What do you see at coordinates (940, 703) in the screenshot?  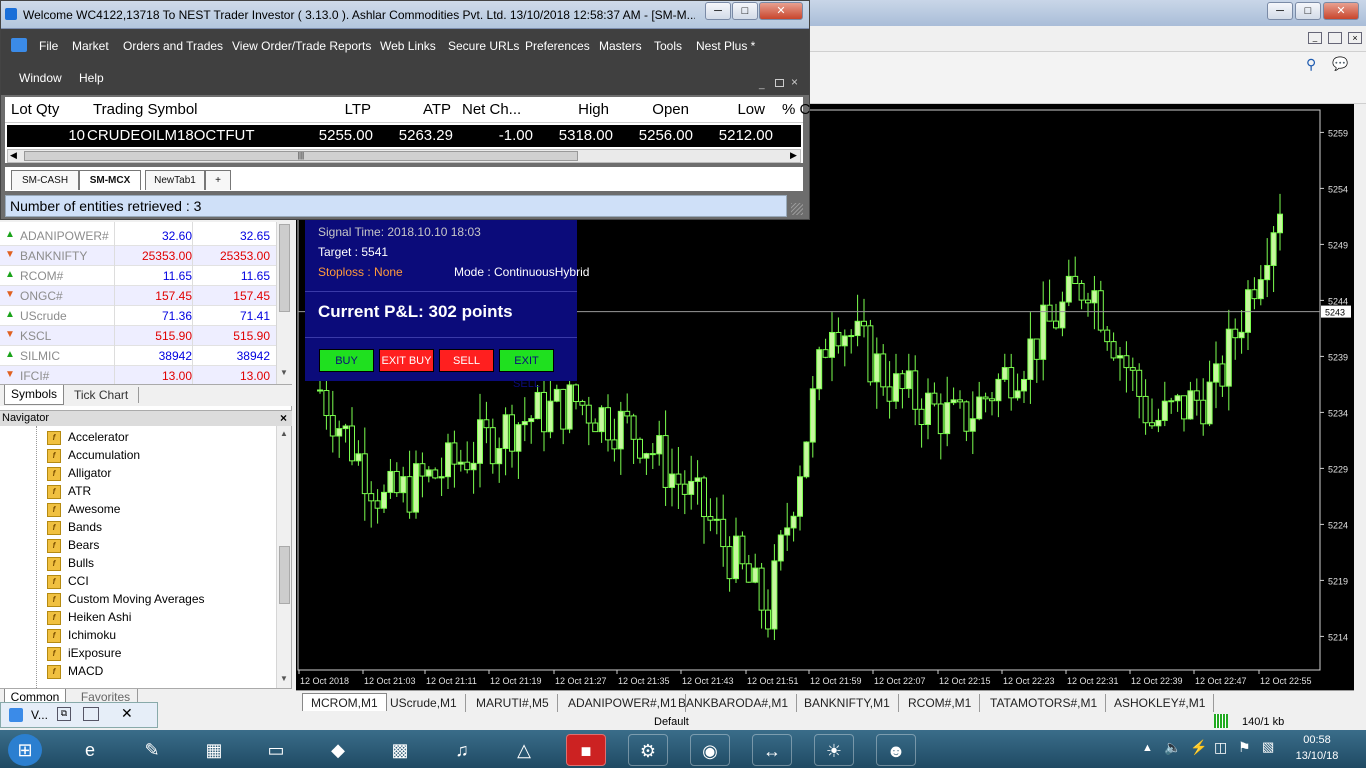 I see `chart-tab-rcom-m1: RCOM#,M1` at bounding box center [940, 703].